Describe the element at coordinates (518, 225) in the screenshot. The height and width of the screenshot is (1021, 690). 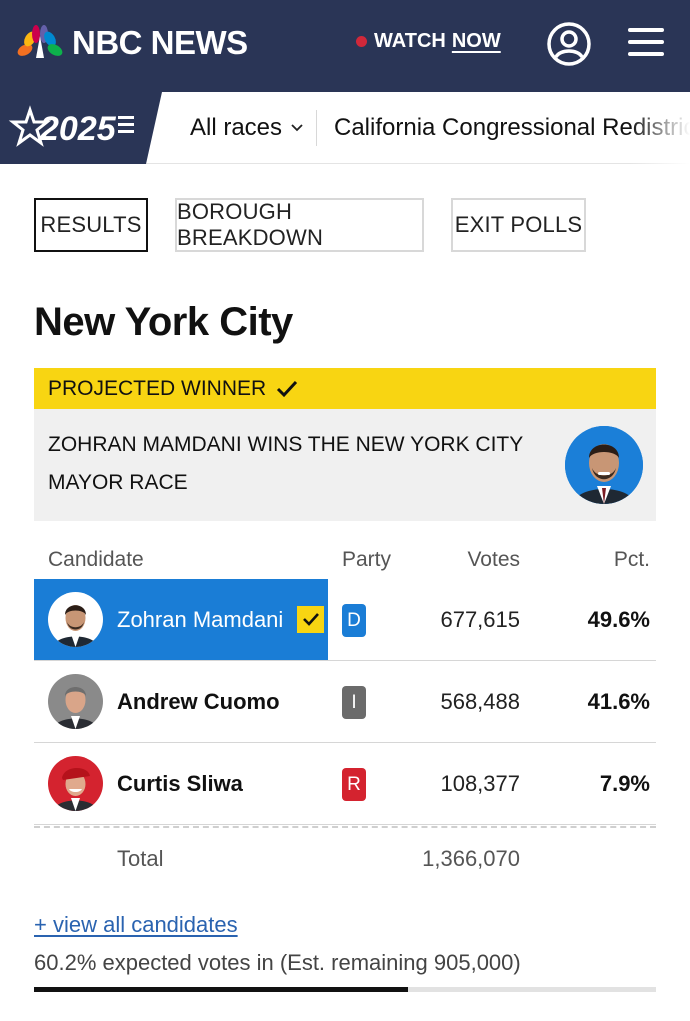
I see `tab-exit-polls: EXIT POLLS` at that location.